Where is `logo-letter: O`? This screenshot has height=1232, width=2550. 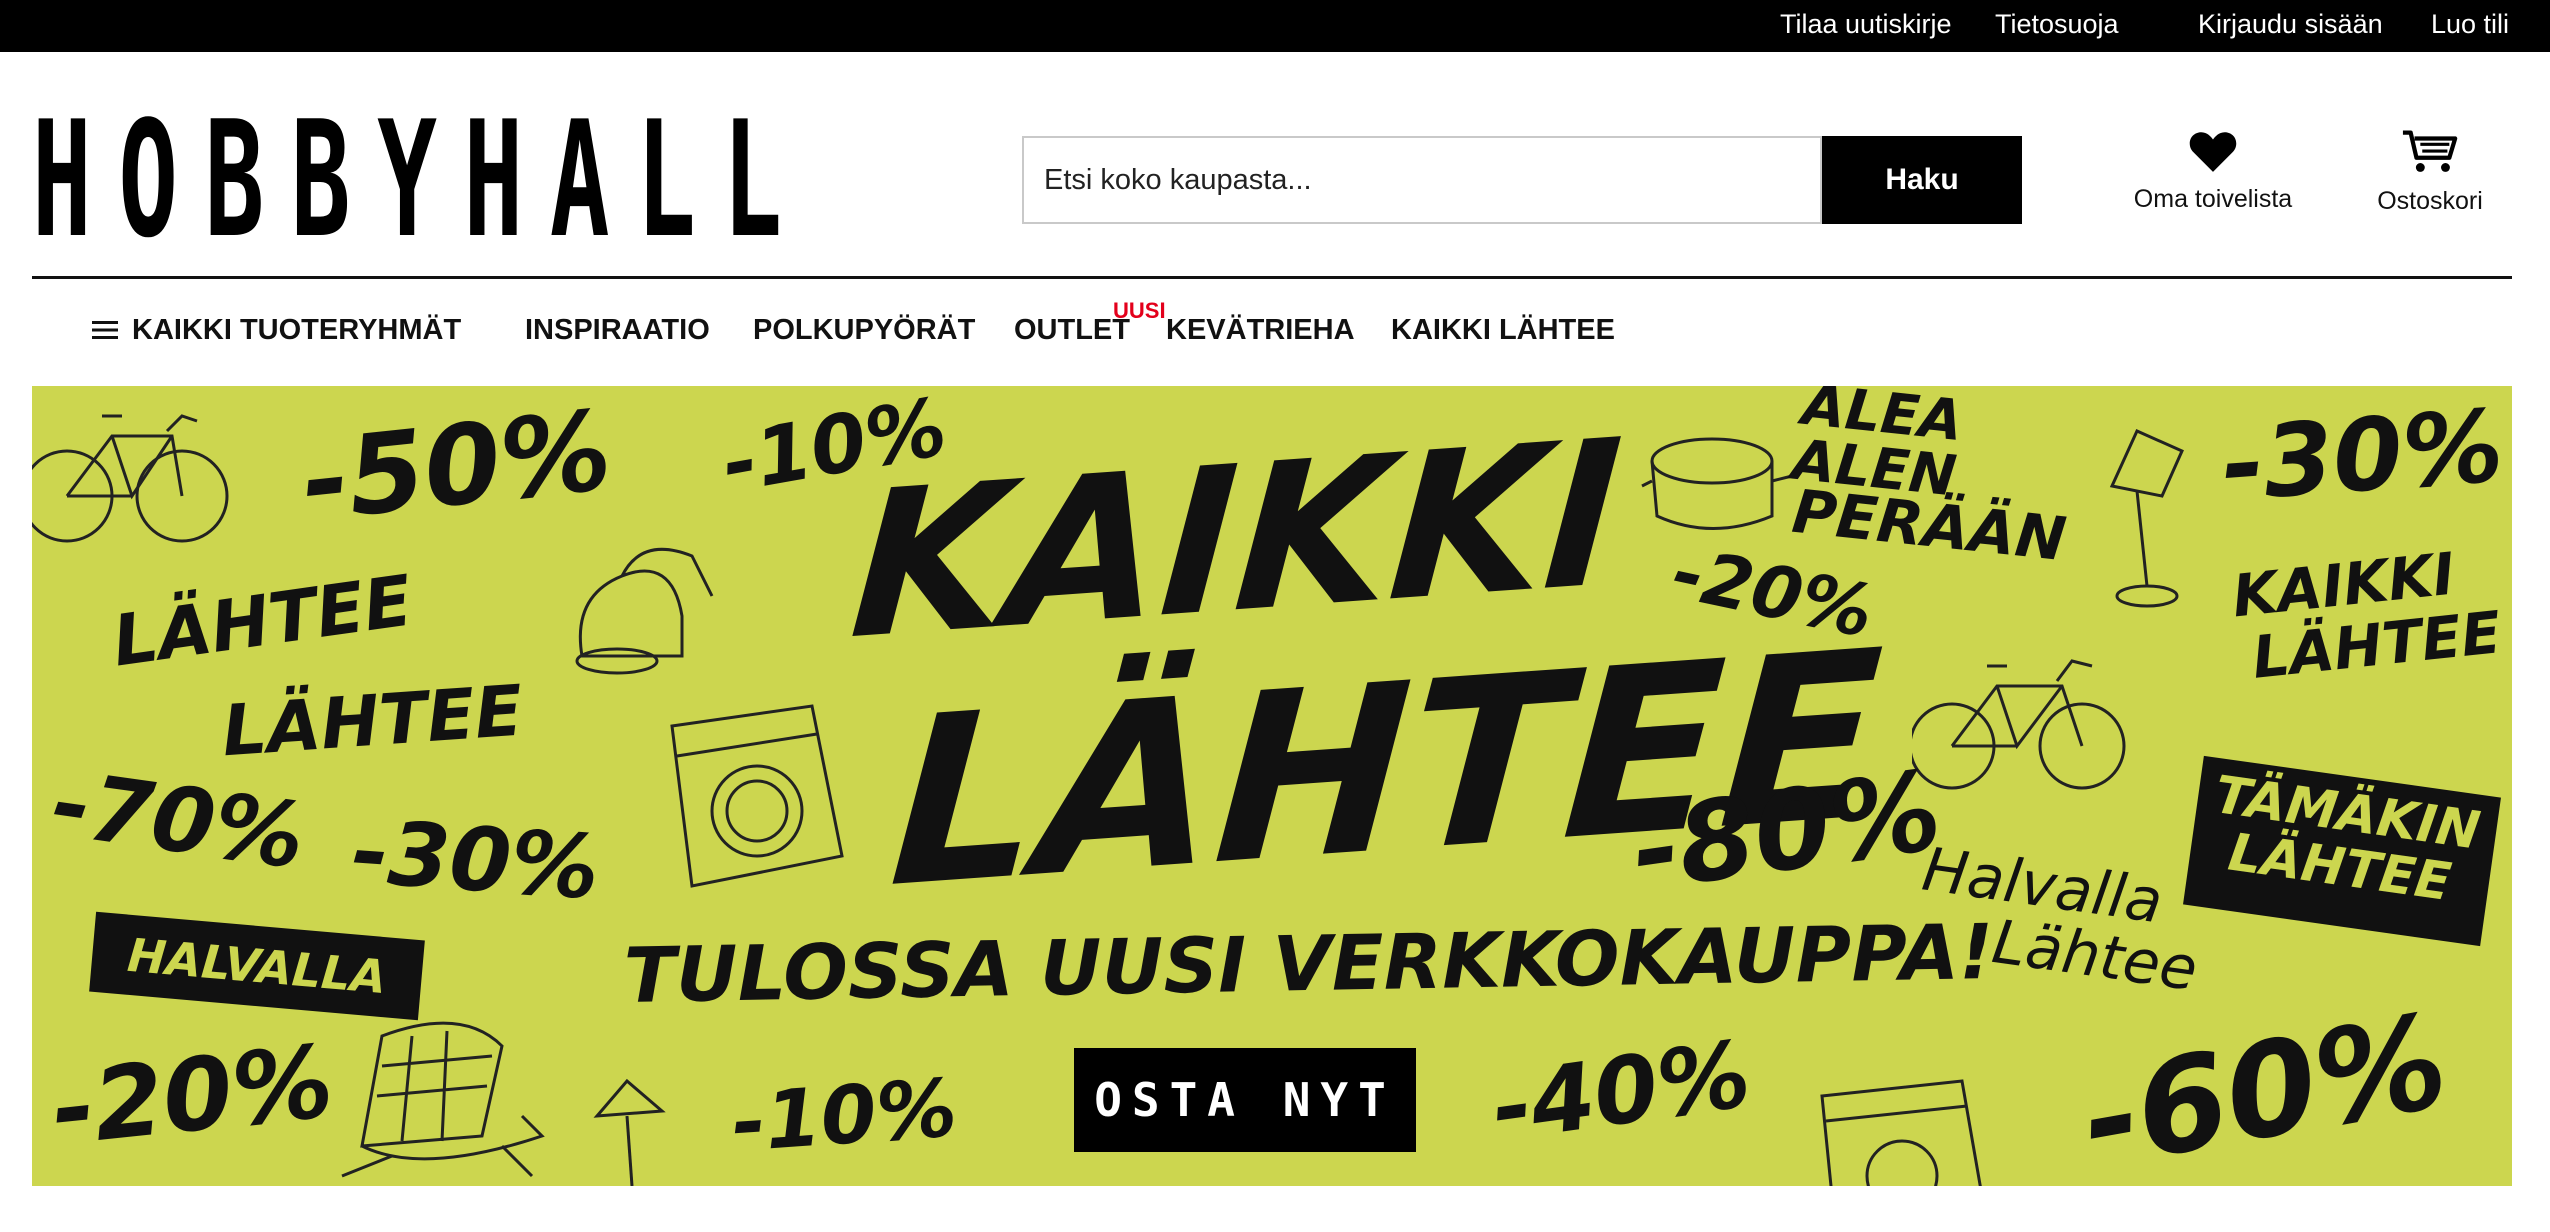 logo-letter: O is located at coordinates (148, 179).